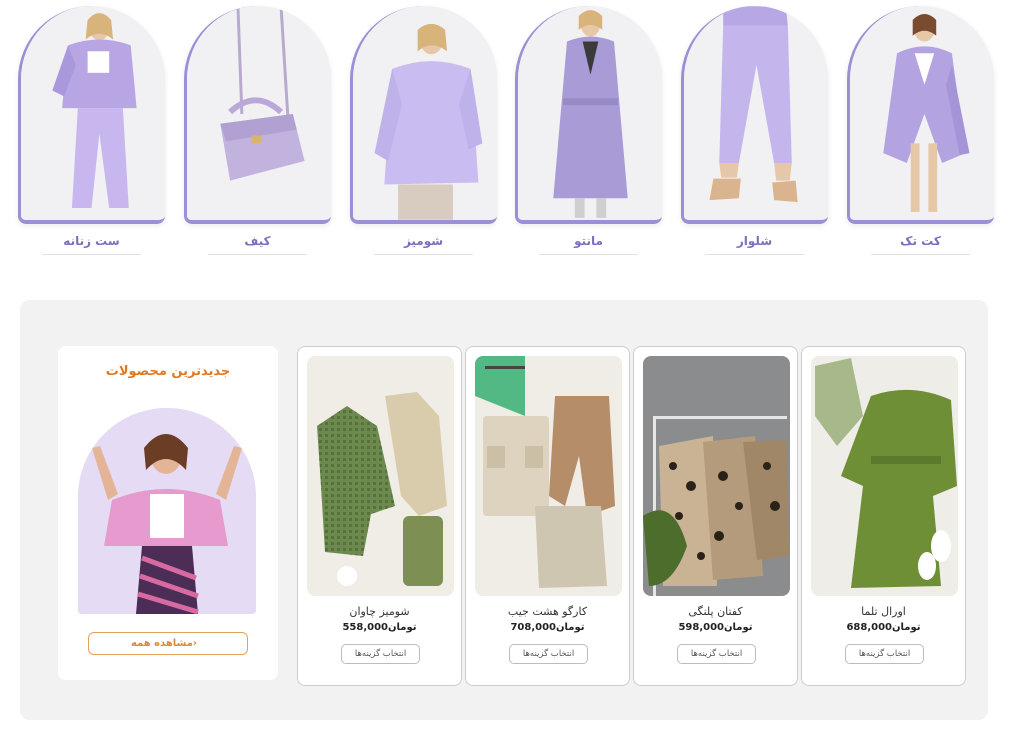 This screenshot has width=1024, height=732. I want to click on promo-image, so click(167, 511).